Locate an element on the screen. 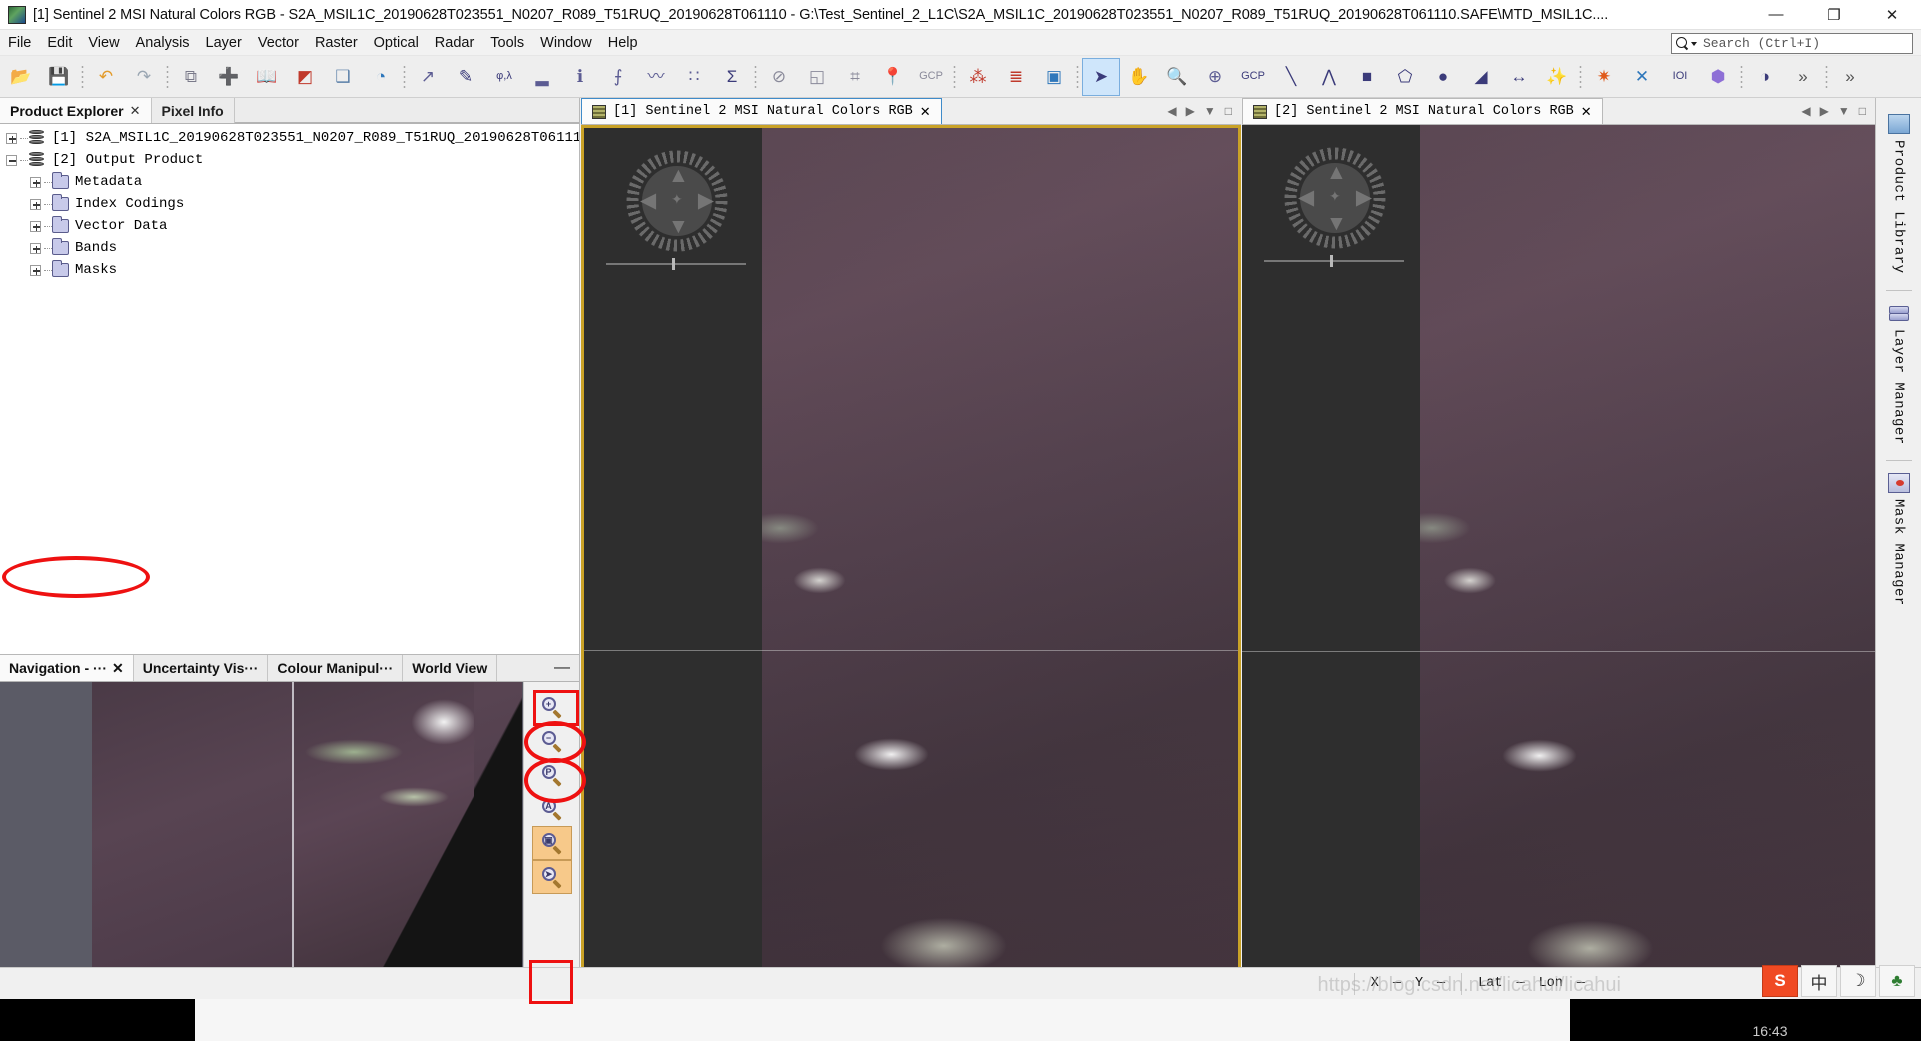 Image resolution: width=1921 pixels, height=1041 pixels. xy-scatter-button: ✕ is located at coordinates (1642, 77).